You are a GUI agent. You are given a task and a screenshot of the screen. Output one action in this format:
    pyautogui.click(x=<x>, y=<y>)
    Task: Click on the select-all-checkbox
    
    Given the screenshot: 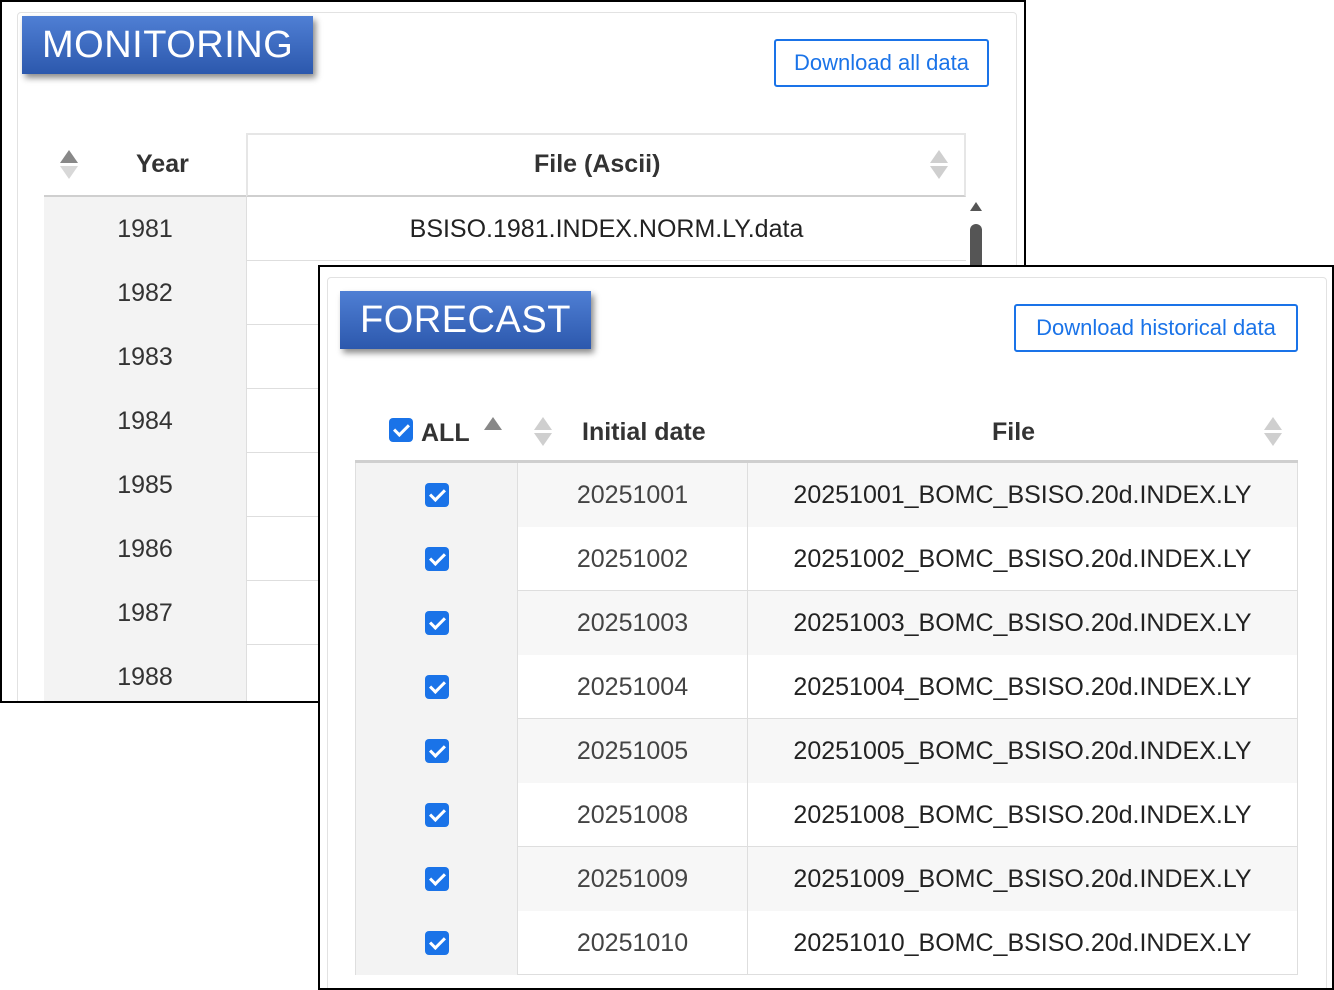 What is the action you would take?
    pyautogui.click(x=401, y=430)
    